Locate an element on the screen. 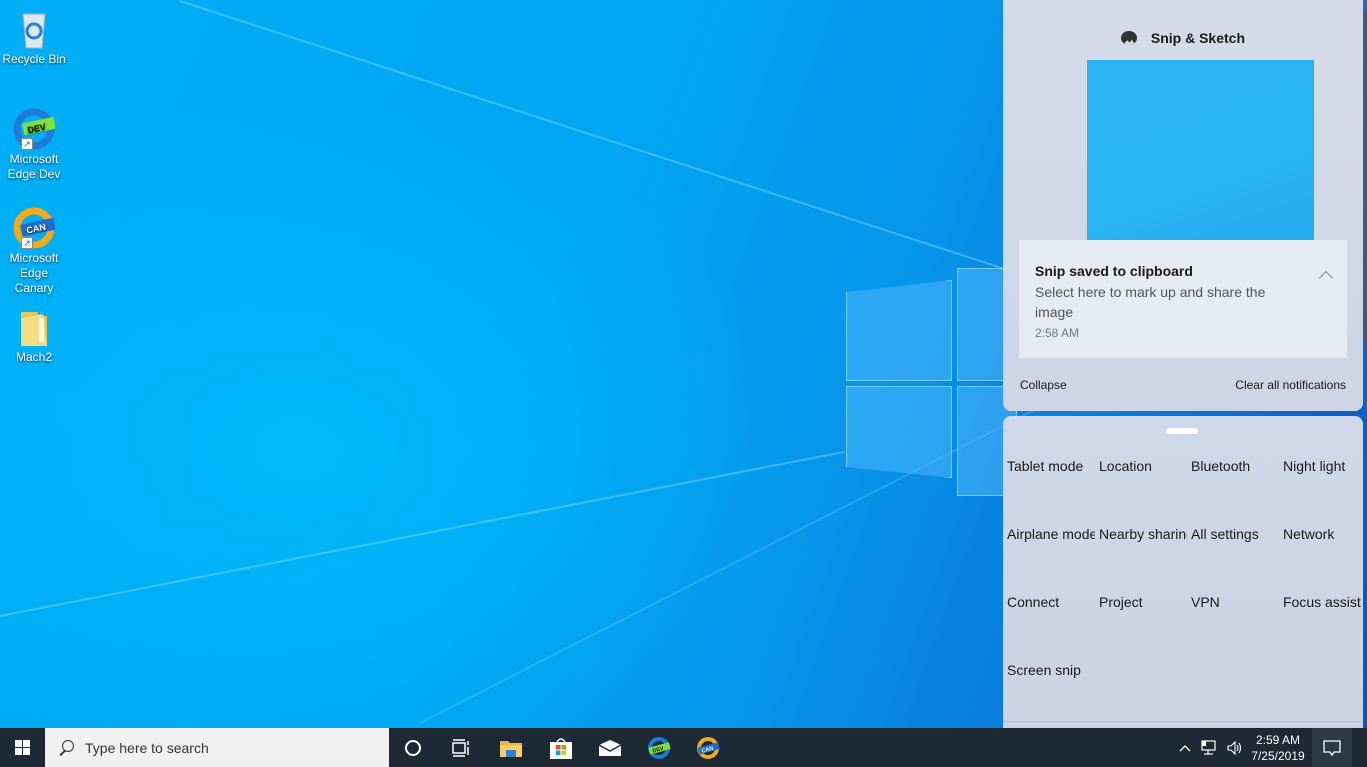 The height and width of the screenshot is (767, 1367). network-tray-button is located at coordinates (1210, 747).